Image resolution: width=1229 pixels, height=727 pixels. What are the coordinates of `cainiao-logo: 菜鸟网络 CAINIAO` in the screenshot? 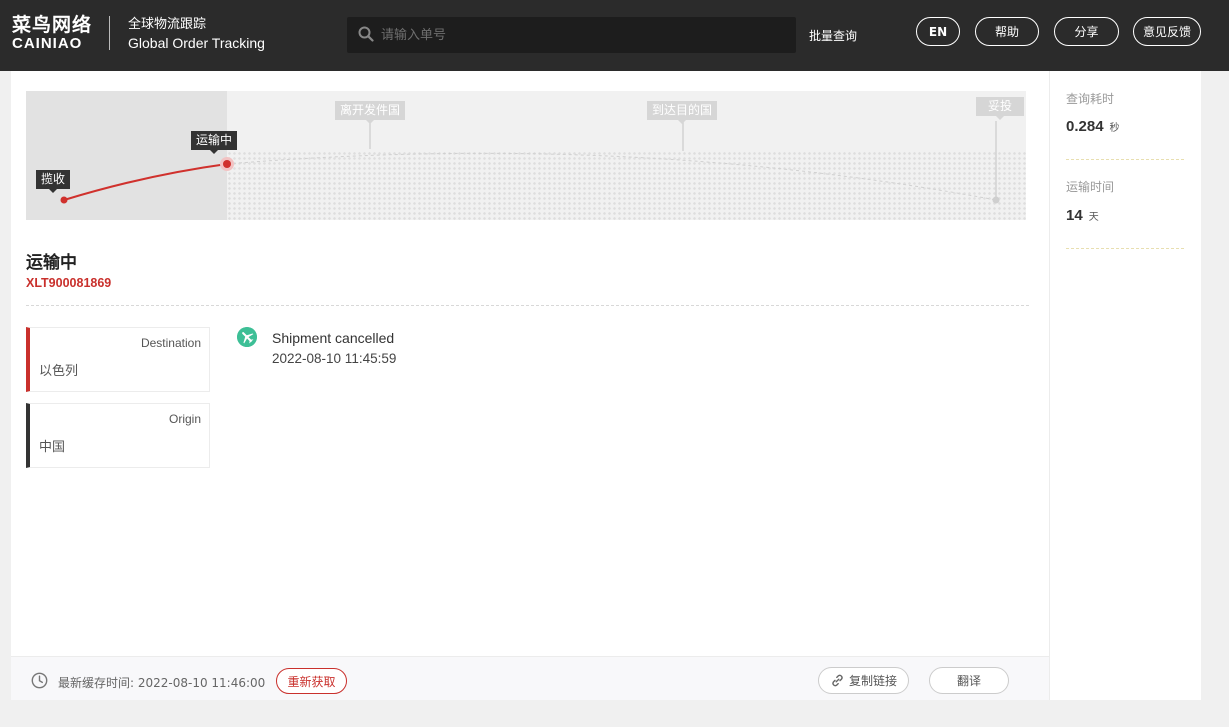 It's located at (52, 33).